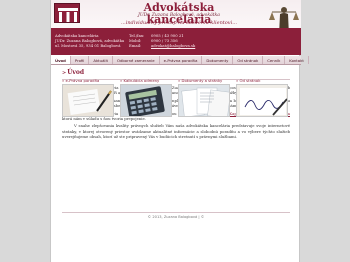  What do you see at coordinates (262, 80) in the screenshot?
I see `card-link: » Od stránok` at bounding box center [262, 80].